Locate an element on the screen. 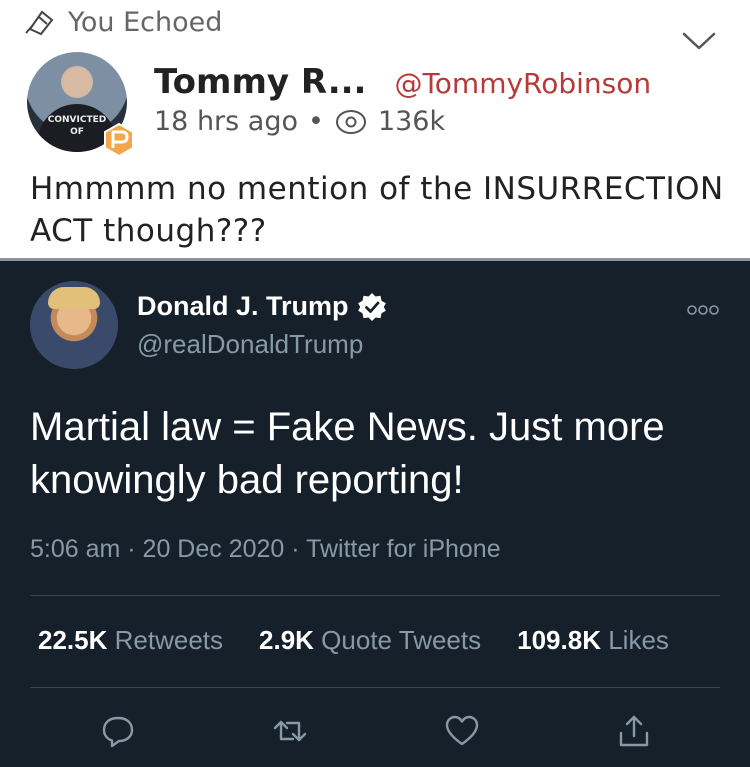 Image resolution: width=750 pixels, height=767 pixels. retweets-label: Retweets is located at coordinates (169, 640).